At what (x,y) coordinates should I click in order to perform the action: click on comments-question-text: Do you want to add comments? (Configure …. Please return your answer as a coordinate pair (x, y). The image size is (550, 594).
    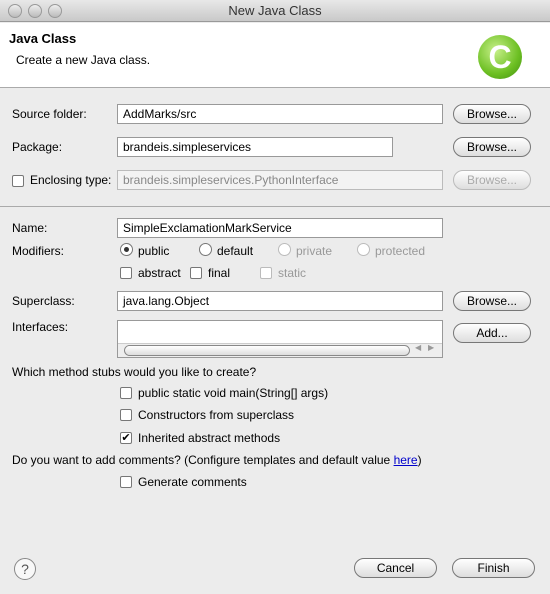
    Looking at the image, I should click on (203, 460).